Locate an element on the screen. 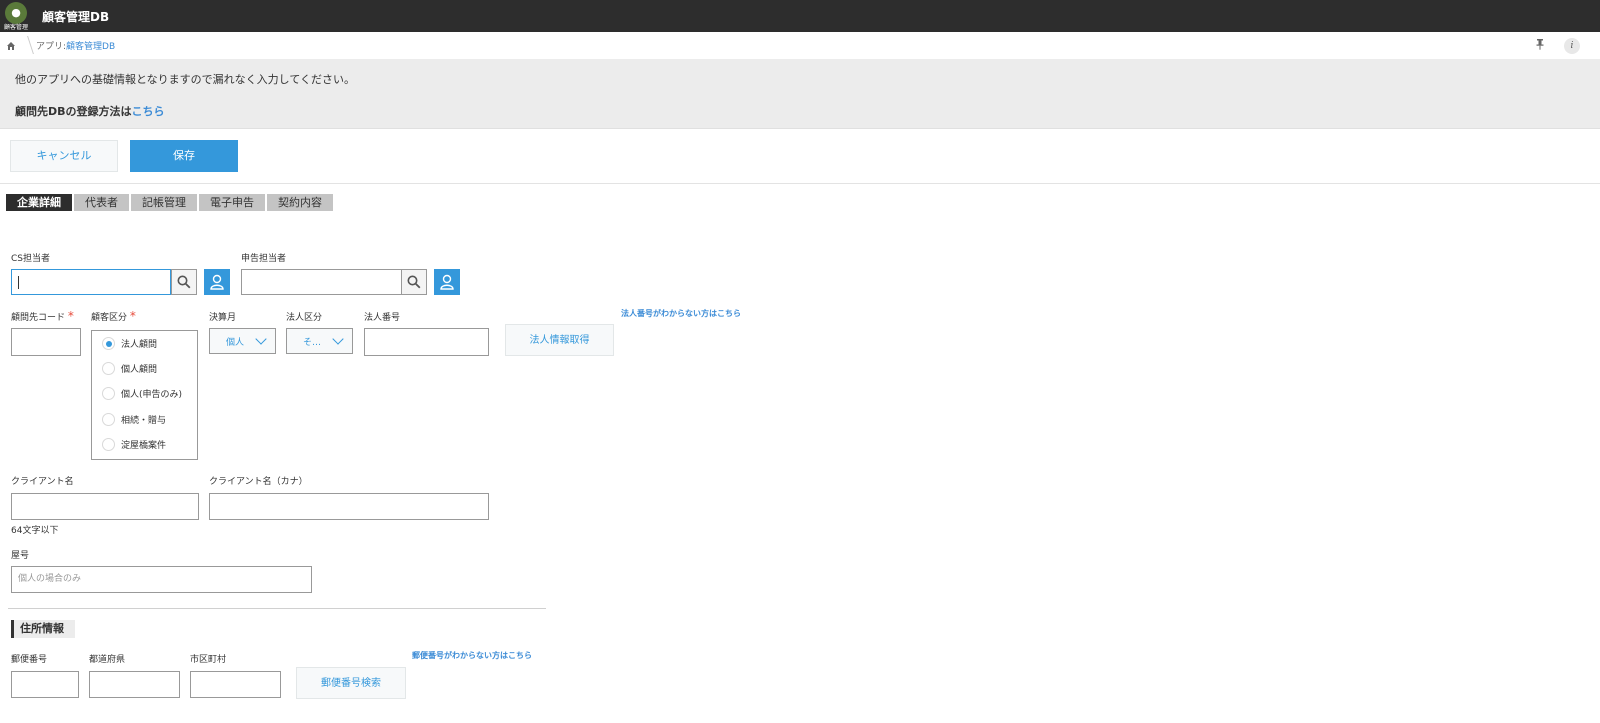  app-title: 顧客管理DB is located at coordinates (76, 16).